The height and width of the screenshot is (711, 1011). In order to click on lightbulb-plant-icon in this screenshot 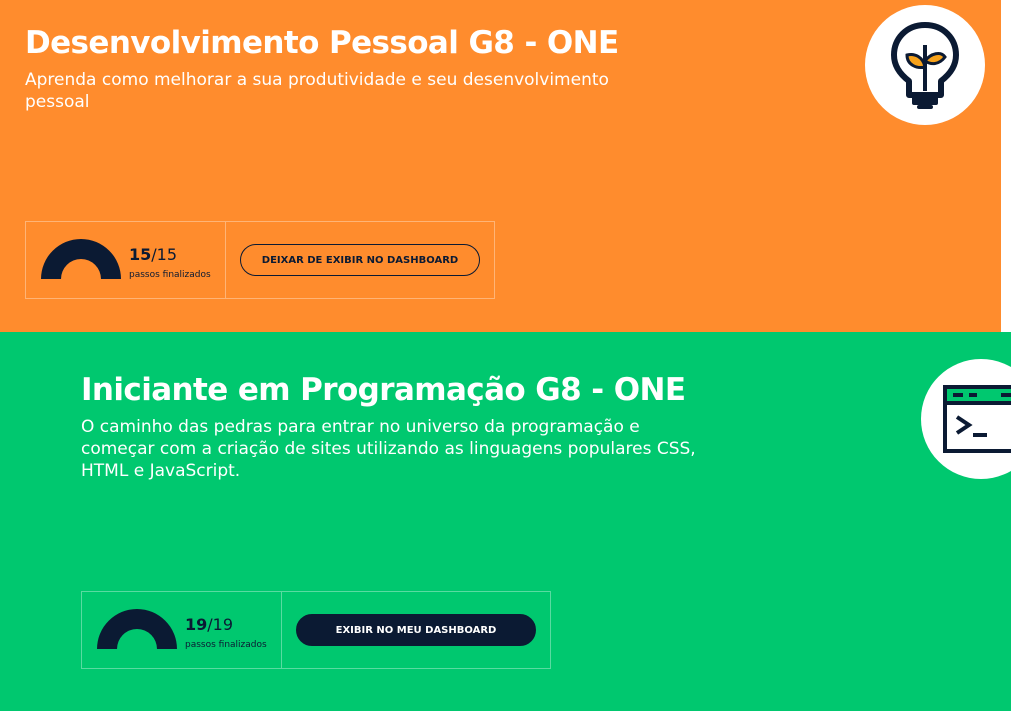, I will do `click(925, 65)`.